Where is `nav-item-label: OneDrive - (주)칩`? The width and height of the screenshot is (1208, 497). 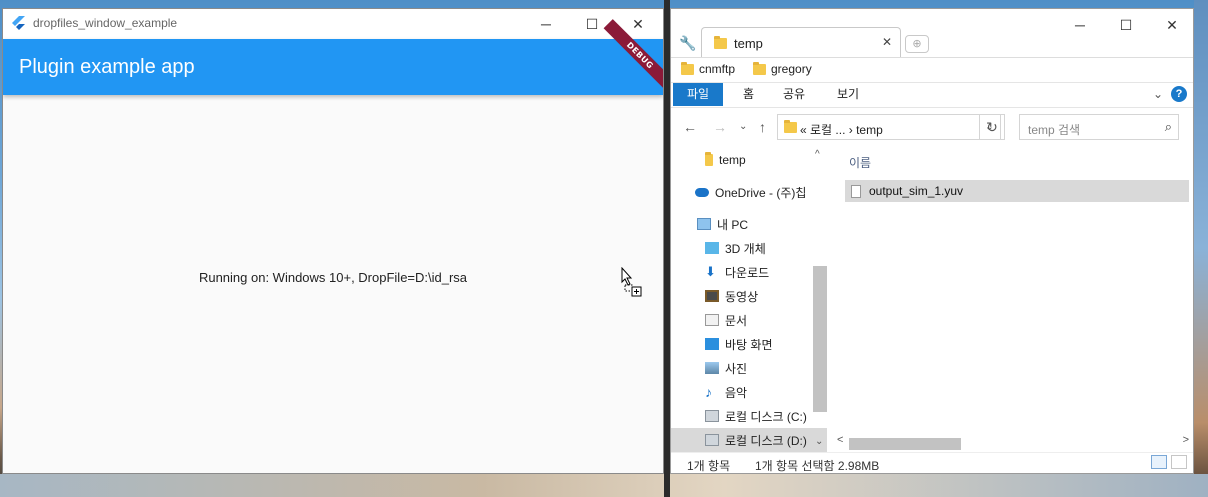
nav-item-label: OneDrive - (주)칩 is located at coordinates (761, 192).